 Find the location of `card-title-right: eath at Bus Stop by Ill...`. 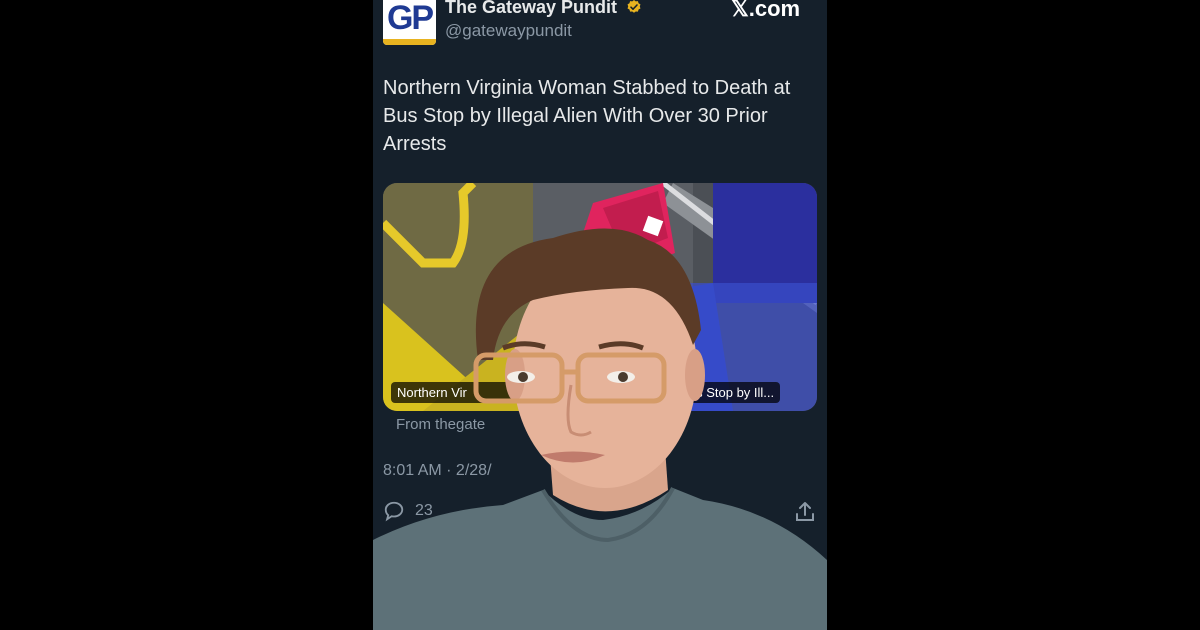

card-title-right: eath at Bus Stop by Ill... is located at coordinates (705, 392).